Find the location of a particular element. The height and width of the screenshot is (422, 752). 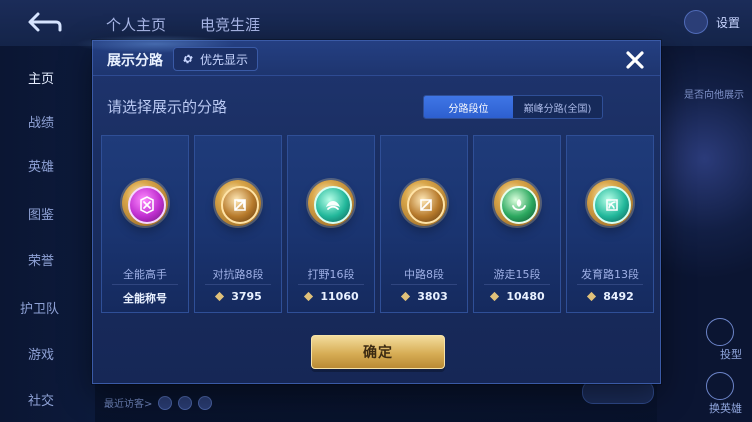

allrounder-emblem-icon is located at coordinates (147, 205).